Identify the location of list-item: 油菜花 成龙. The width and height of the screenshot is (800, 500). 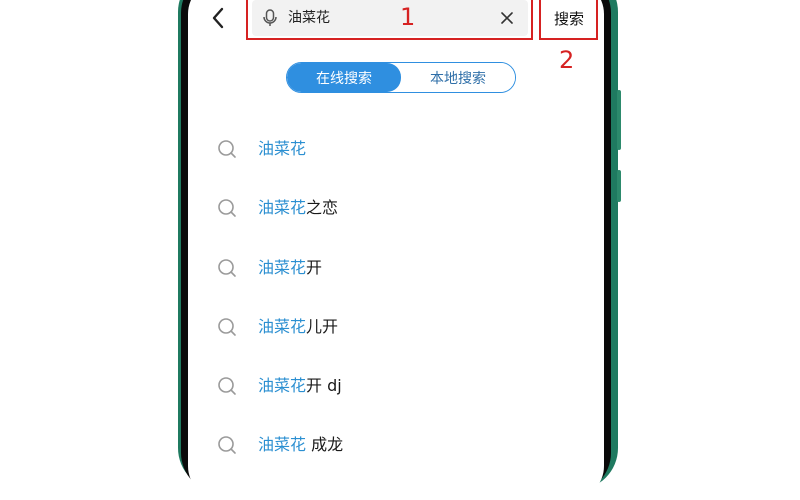
(279, 445).